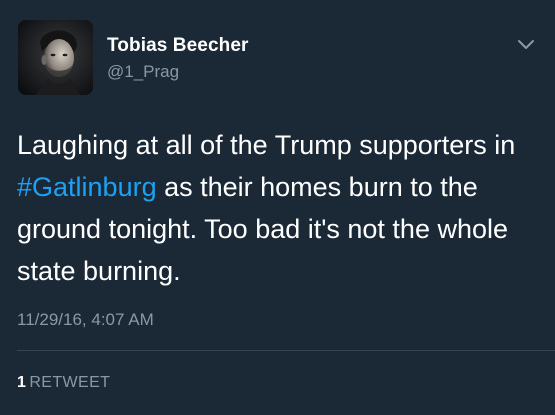 Image resolution: width=555 pixels, height=415 pixels. I want to click on retweet-stats: 1 RETWEET, so click(63, 383).